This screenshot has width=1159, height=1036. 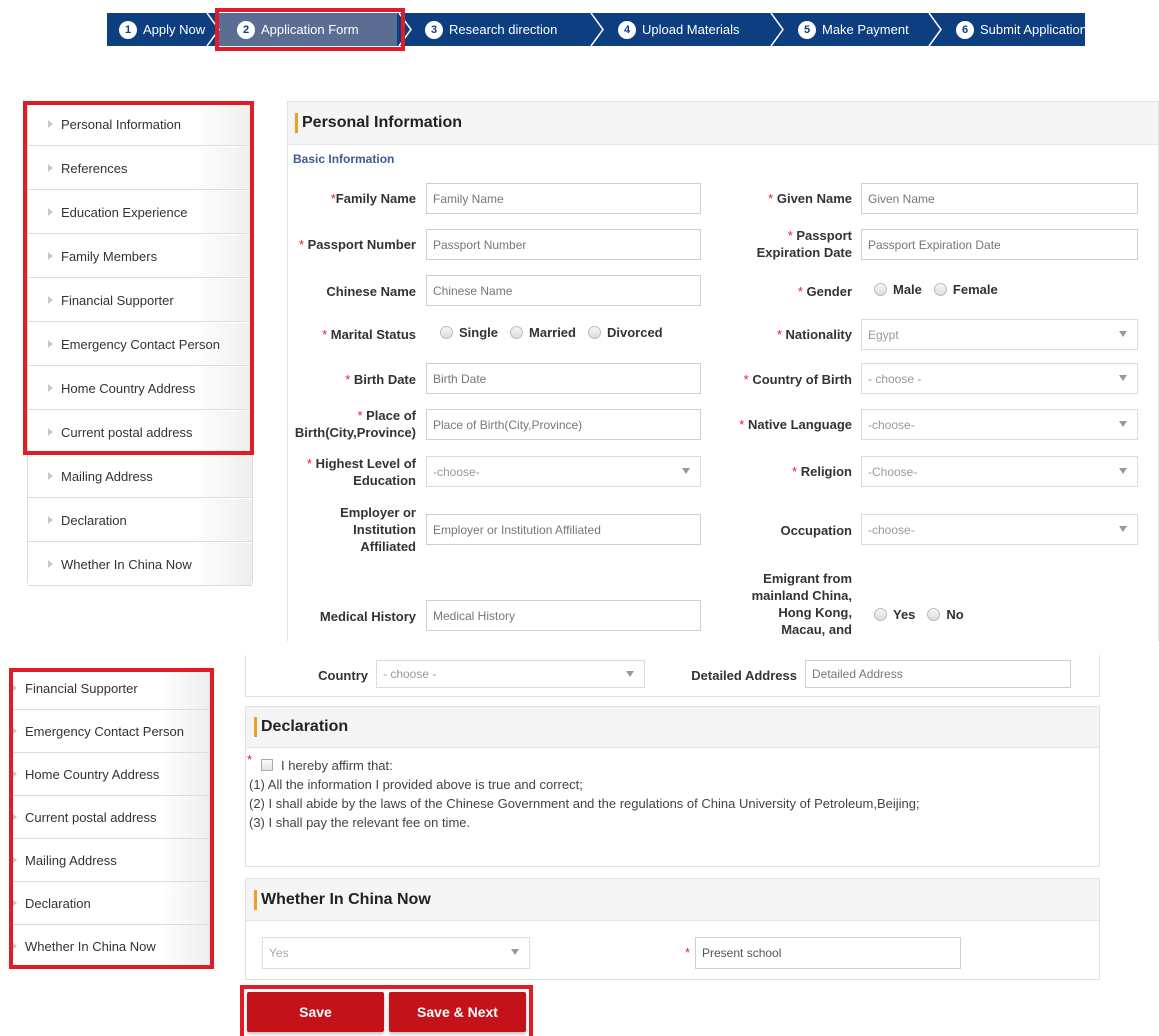 What do you see at coordinates (853, 29) in the screenshot?
I see `step-make-payment: 5 Make Payment` at bounding box center [853, 29].